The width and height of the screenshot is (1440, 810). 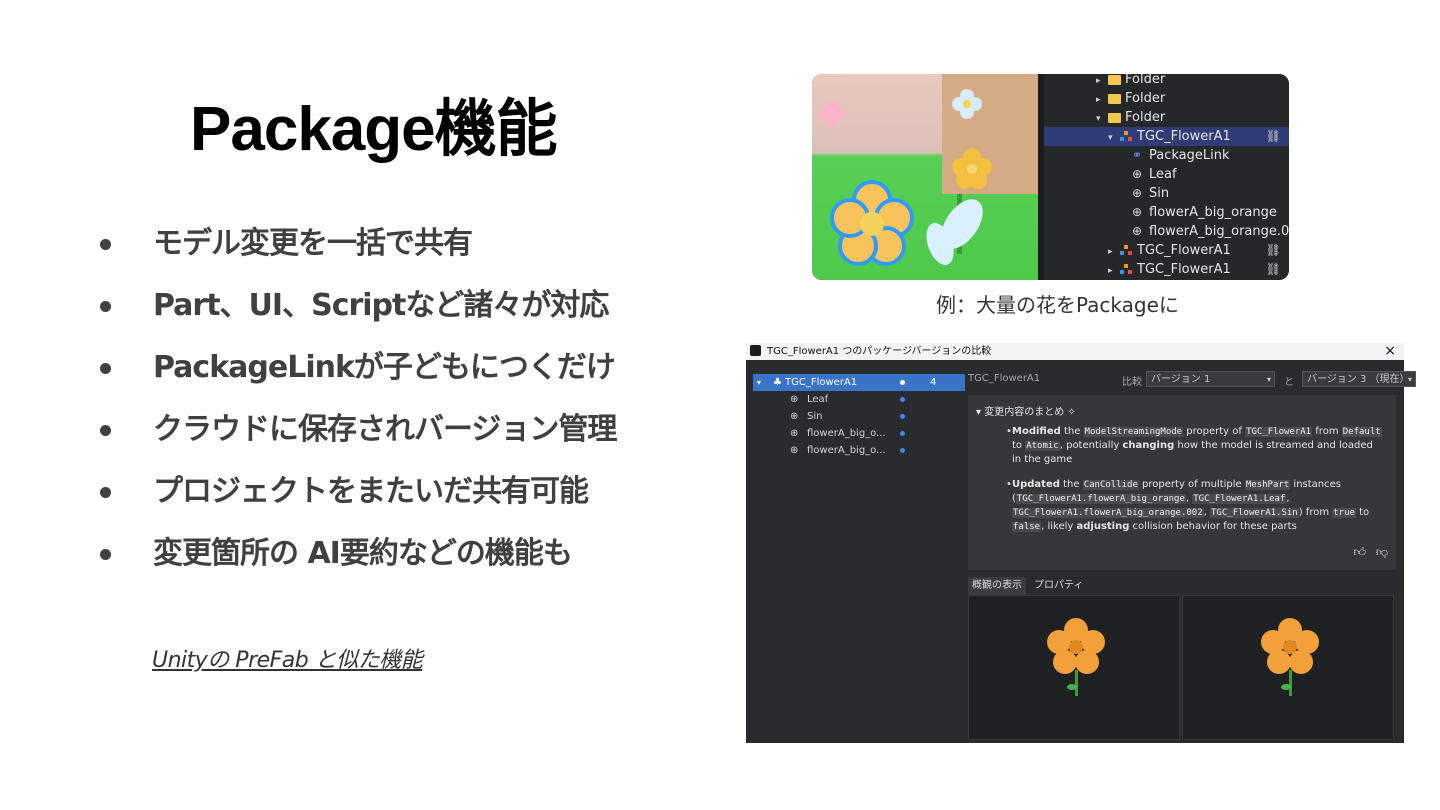 What do you see at coordinates (859, 399) in the screenshot?
I see `diff-tree-item: ⊕ Leaf` at bounding box center [859, 399].